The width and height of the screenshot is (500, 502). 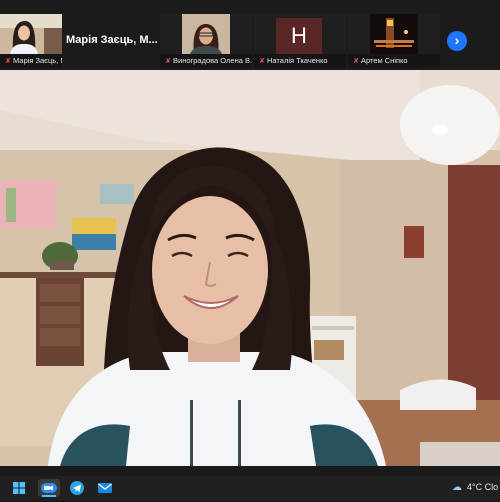 I want to click on next-participants-button: ›, so click(x=457, y=41).